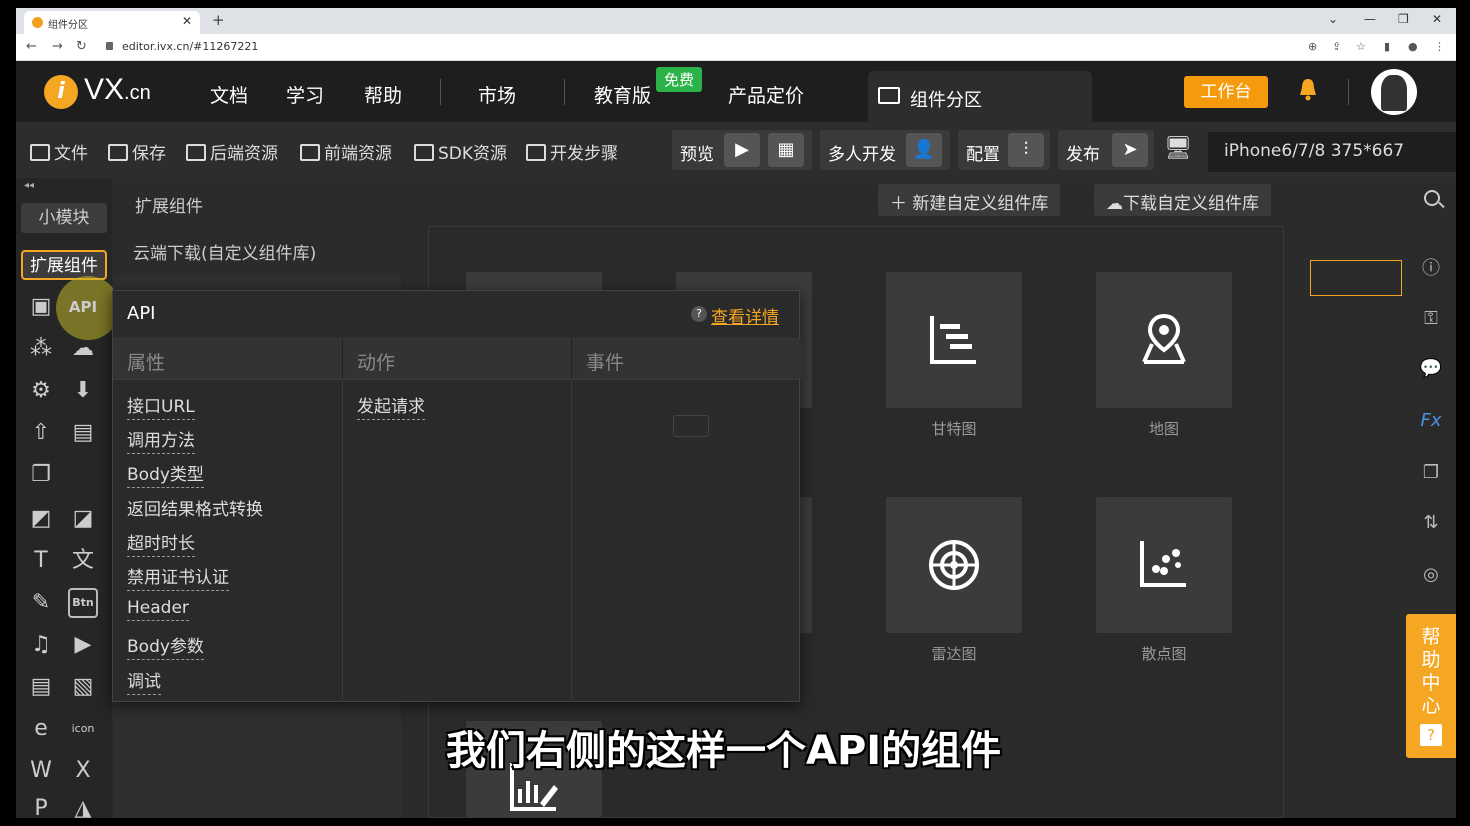 Image resolution: width=1470 pixels, height=826 pixels. I want to click on prop-item: Body参数, so click(165, 646).